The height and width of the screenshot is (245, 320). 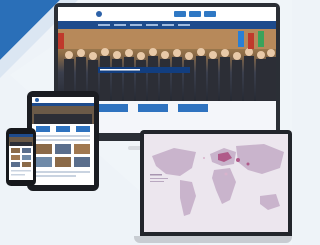 I want to click on tablet-device, so click(x=63, y=141).